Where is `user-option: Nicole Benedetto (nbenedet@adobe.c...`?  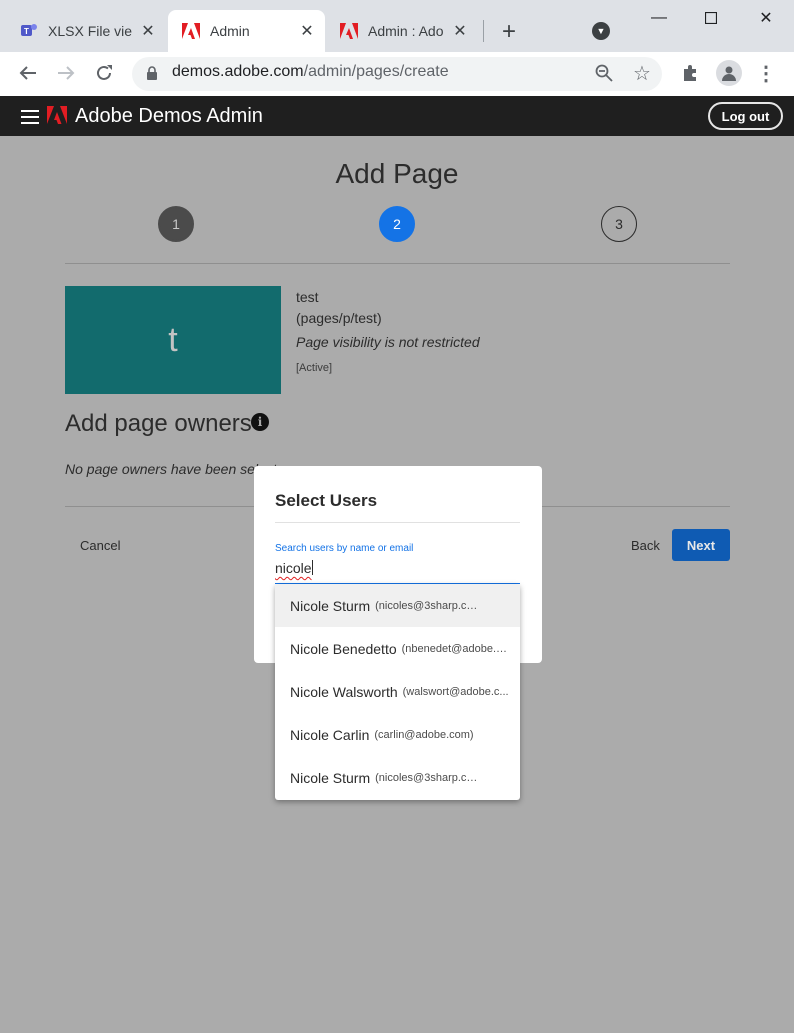
user-option: Nicole Benedetto (nbenedet@adobe.c... is located at coordinates (397, 648).